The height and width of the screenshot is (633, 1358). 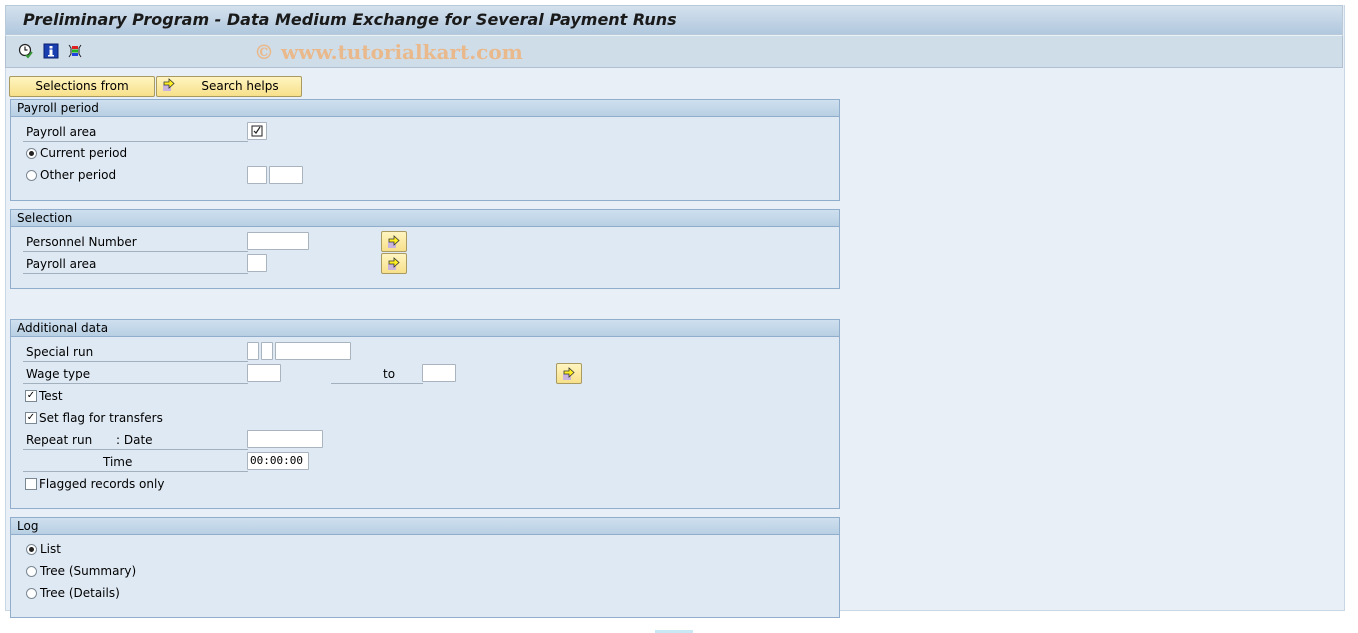 I want to click on log-tree-summary-radio, so click(x=31, y=571).